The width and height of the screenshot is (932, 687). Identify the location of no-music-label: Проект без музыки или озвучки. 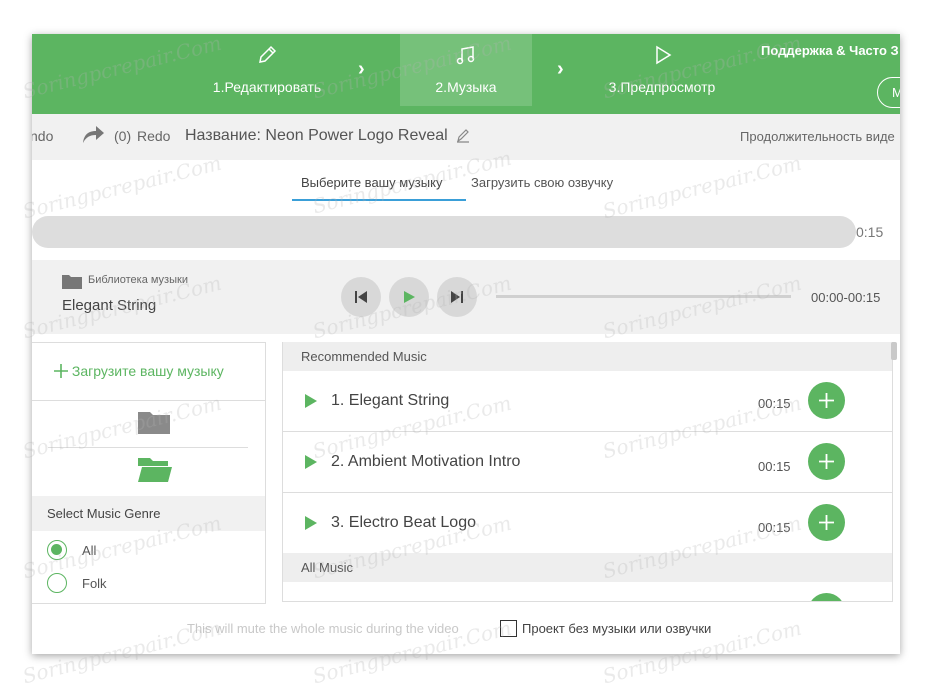
(616, 628).